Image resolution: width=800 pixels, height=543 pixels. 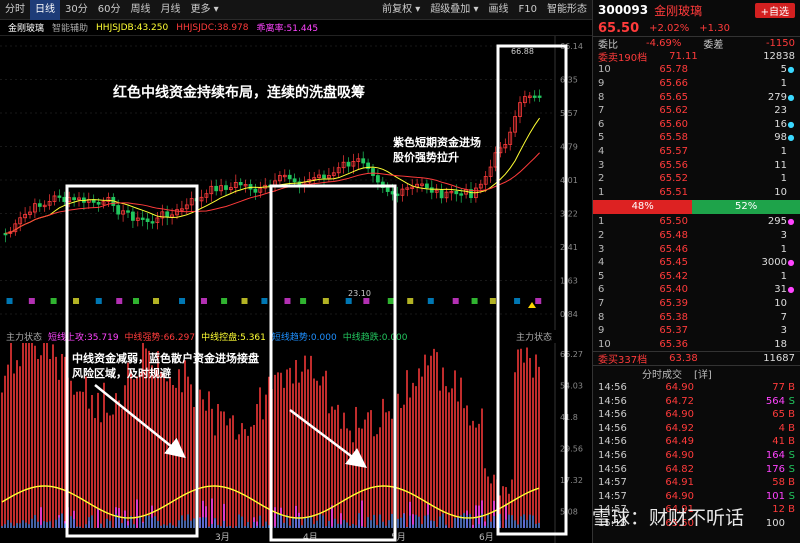 What do you see at coordinates (486, 537) in the screenshot?
I see `month-label: 6月` at bounding box center [486, 537].